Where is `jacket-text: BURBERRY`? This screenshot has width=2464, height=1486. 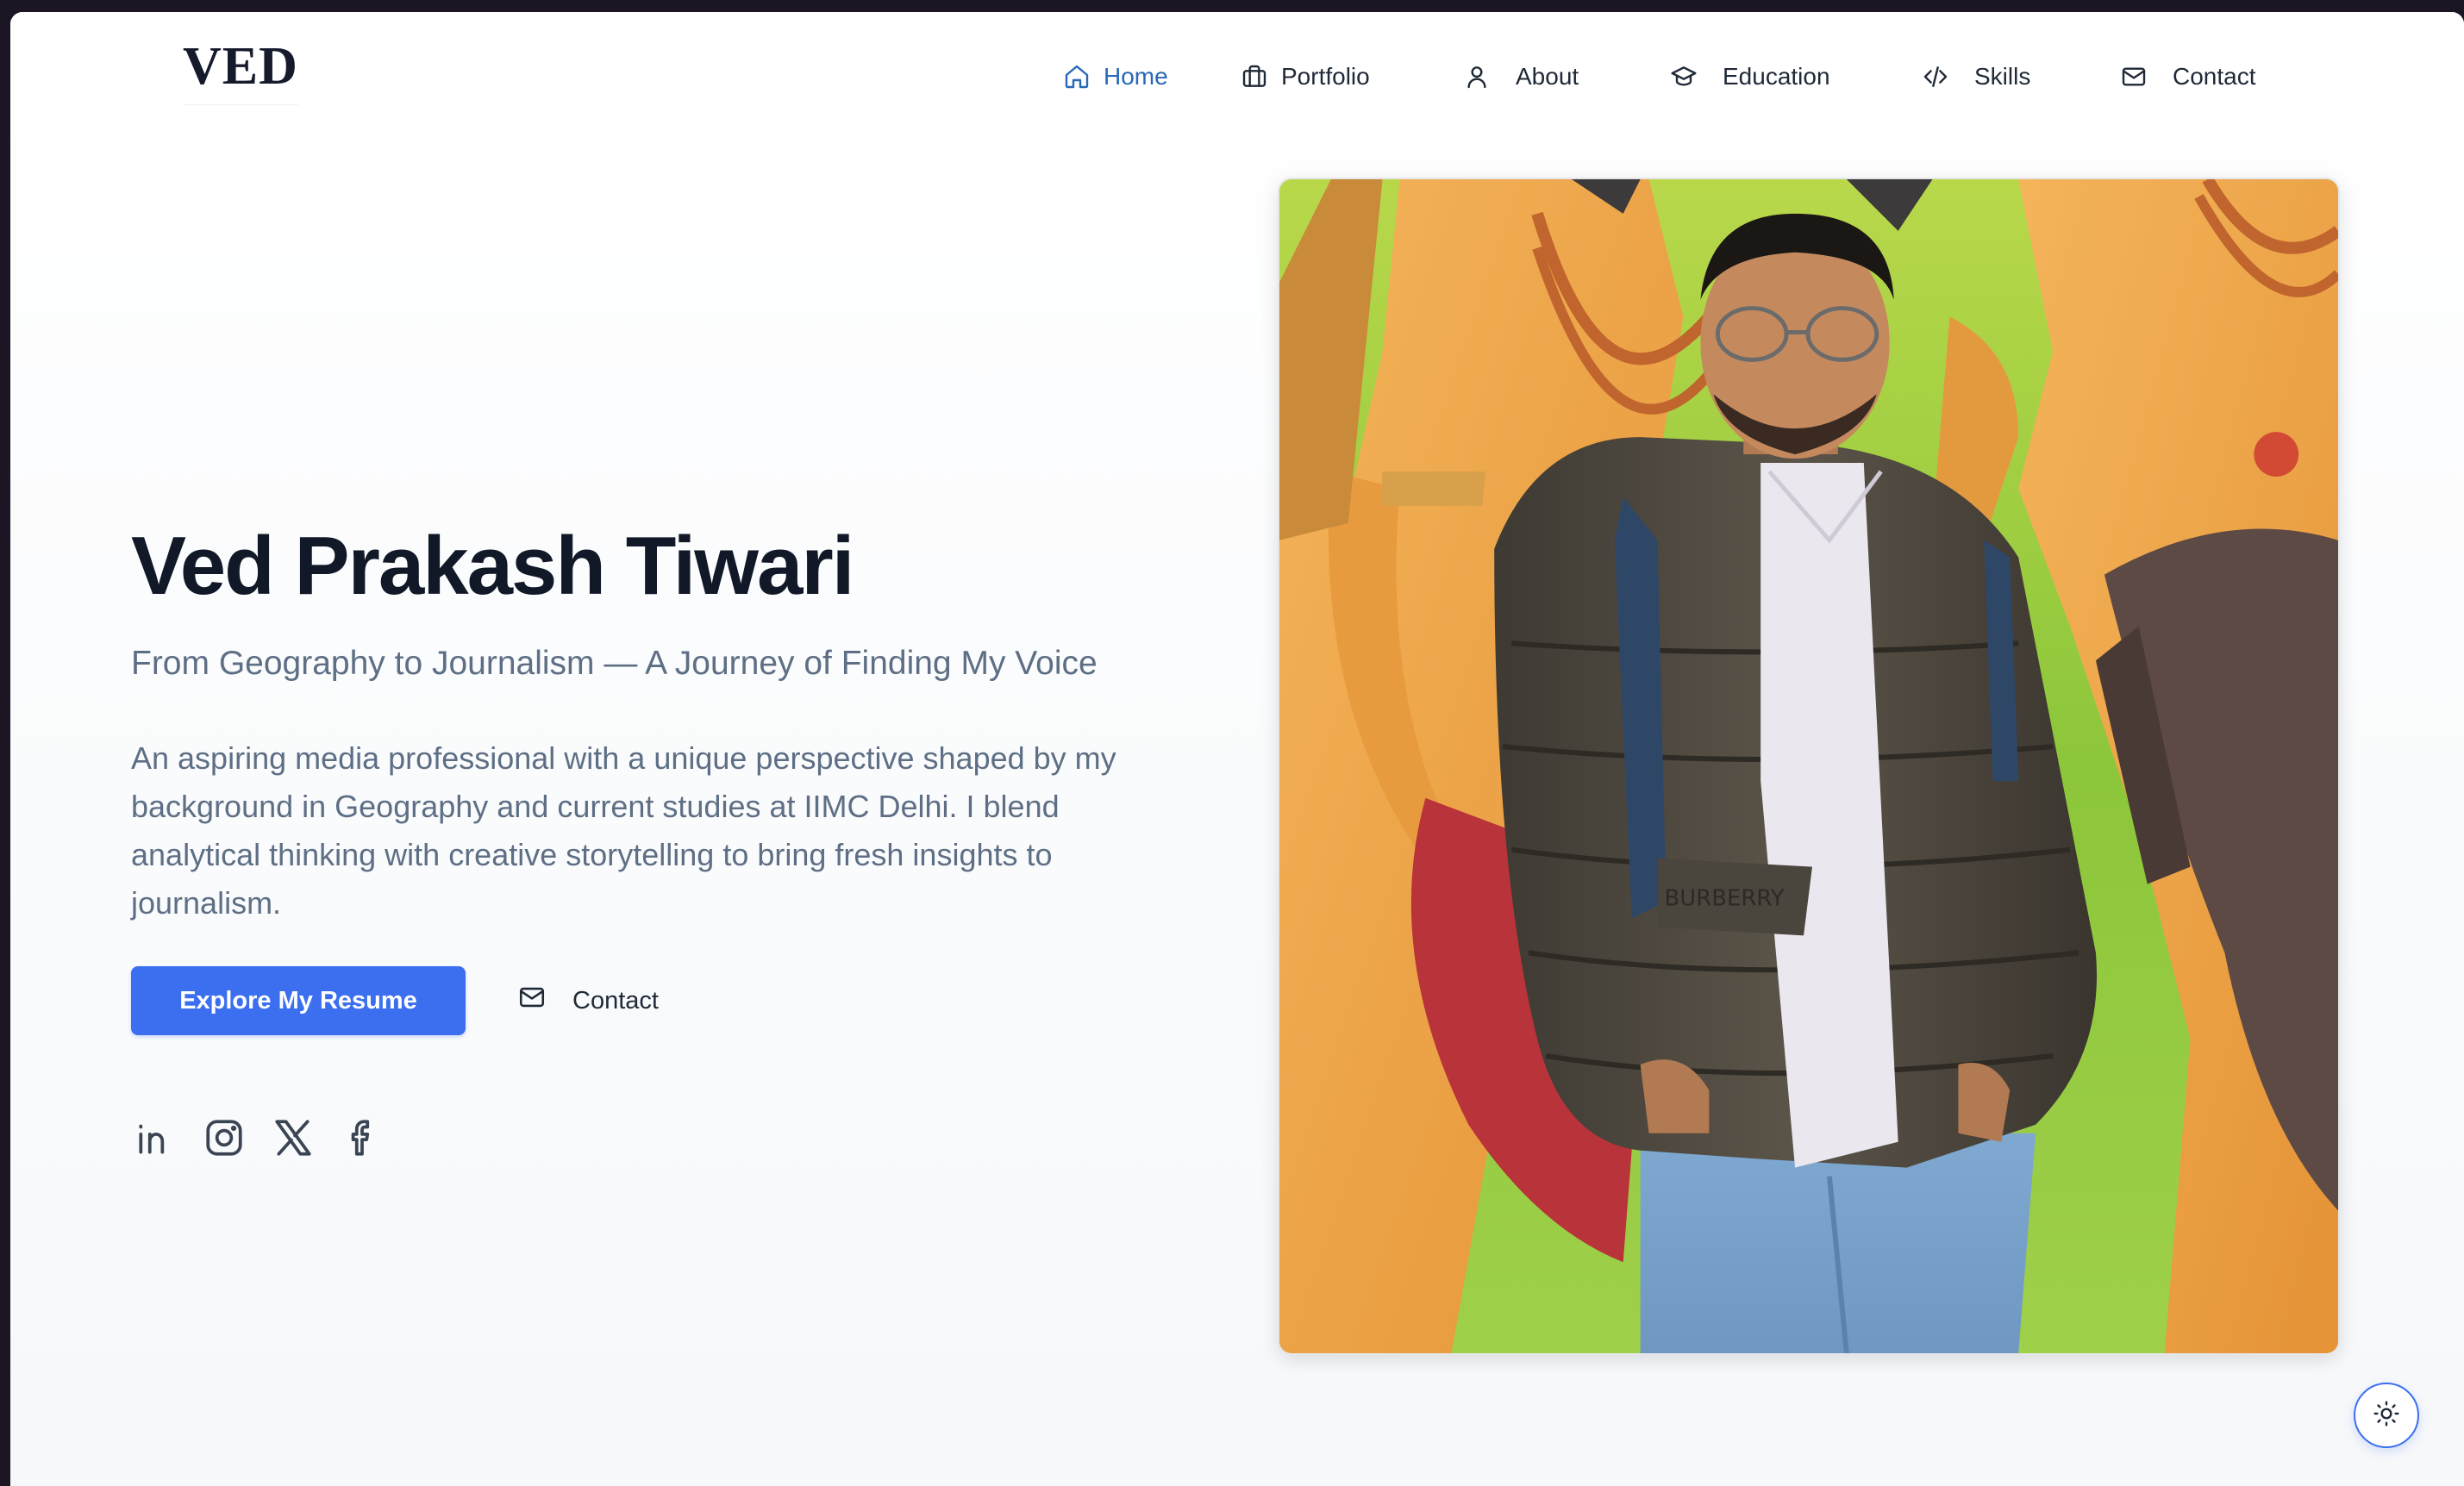 jacket-text: BURBERRY is located at coordinates (1725, 899).